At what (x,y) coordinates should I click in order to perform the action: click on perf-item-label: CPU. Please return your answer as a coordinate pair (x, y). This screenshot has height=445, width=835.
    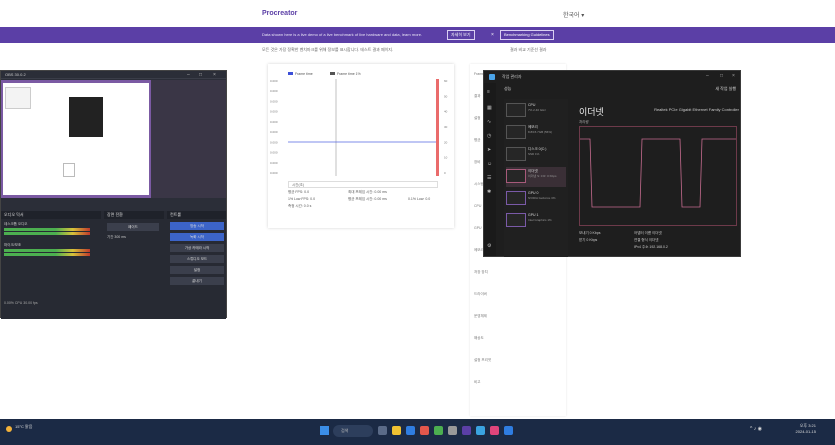
    Looking at the image, I should click on (532, 105).